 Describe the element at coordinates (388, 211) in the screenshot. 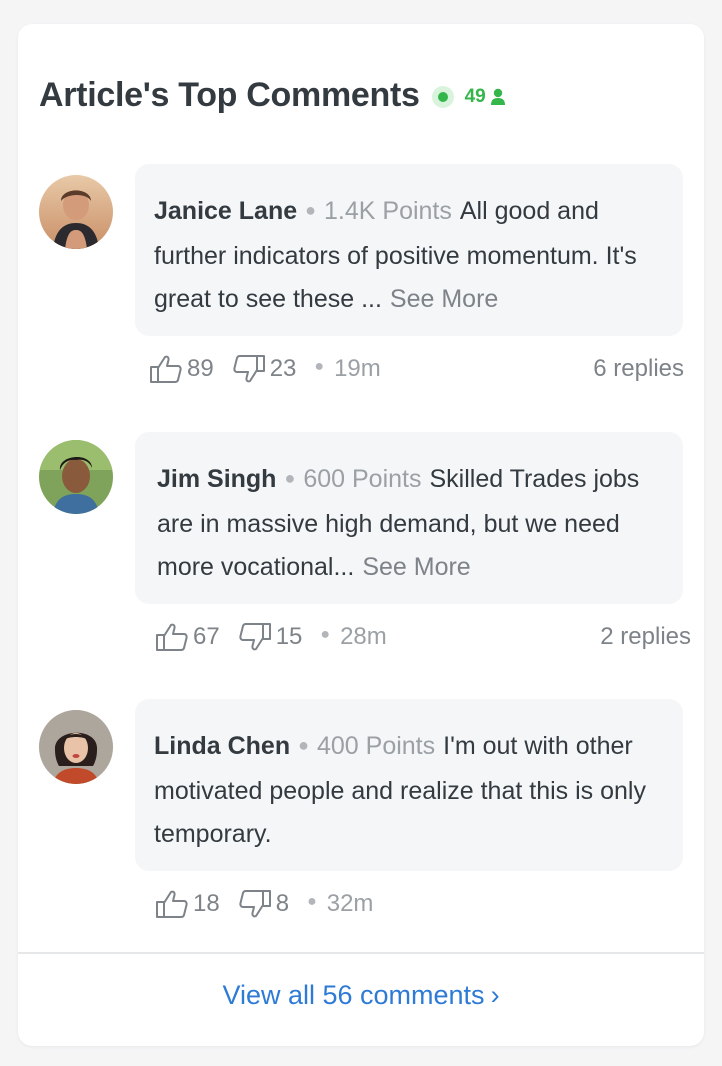

I see `author-points: 1.4K Points` at that location.